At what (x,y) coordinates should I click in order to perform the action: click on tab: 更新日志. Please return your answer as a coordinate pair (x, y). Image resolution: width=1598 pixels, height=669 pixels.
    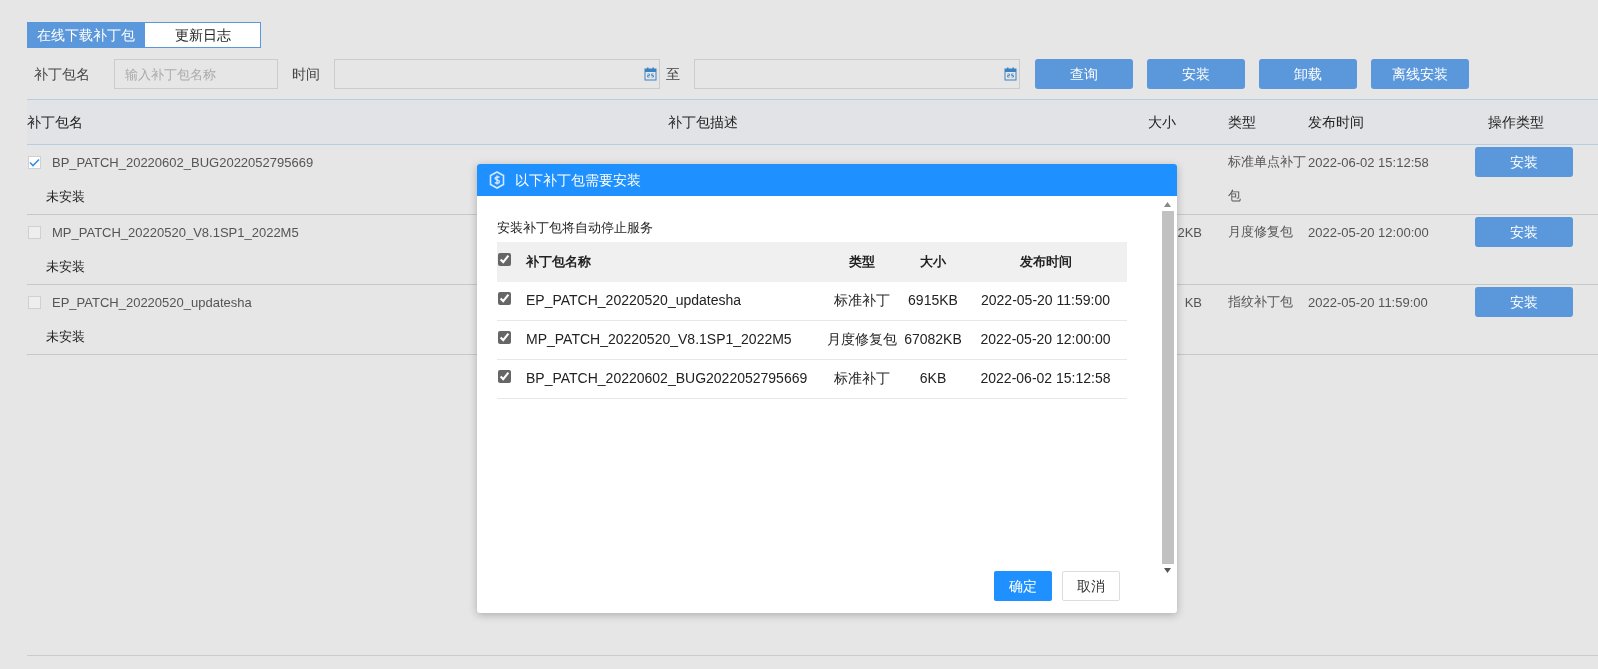
    Looking at the image, I should click on (202, 35).